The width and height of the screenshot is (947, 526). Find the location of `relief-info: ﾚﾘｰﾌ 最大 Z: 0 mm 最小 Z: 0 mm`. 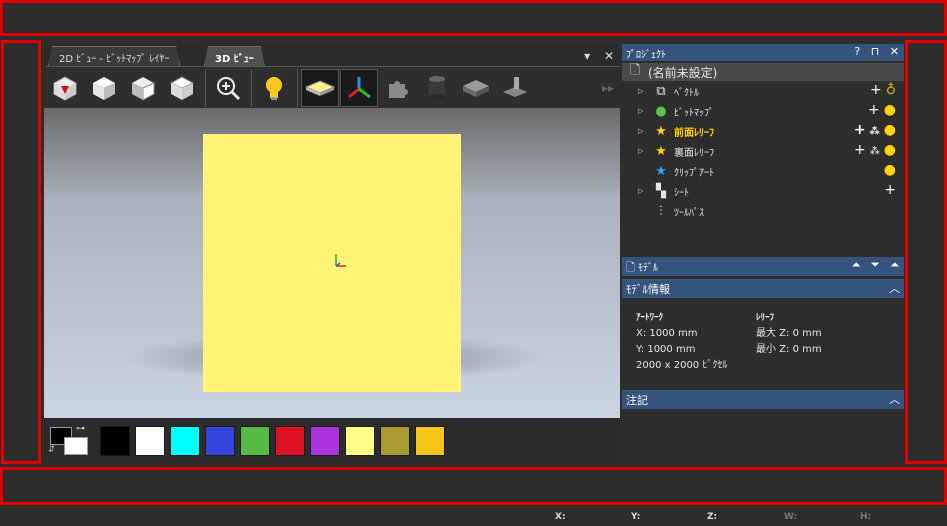

relief-info: ﾚﾘｰﾌ 最大 Z: 0 mm 最小 Z: 0 mm is located at coordinates (789, 334).